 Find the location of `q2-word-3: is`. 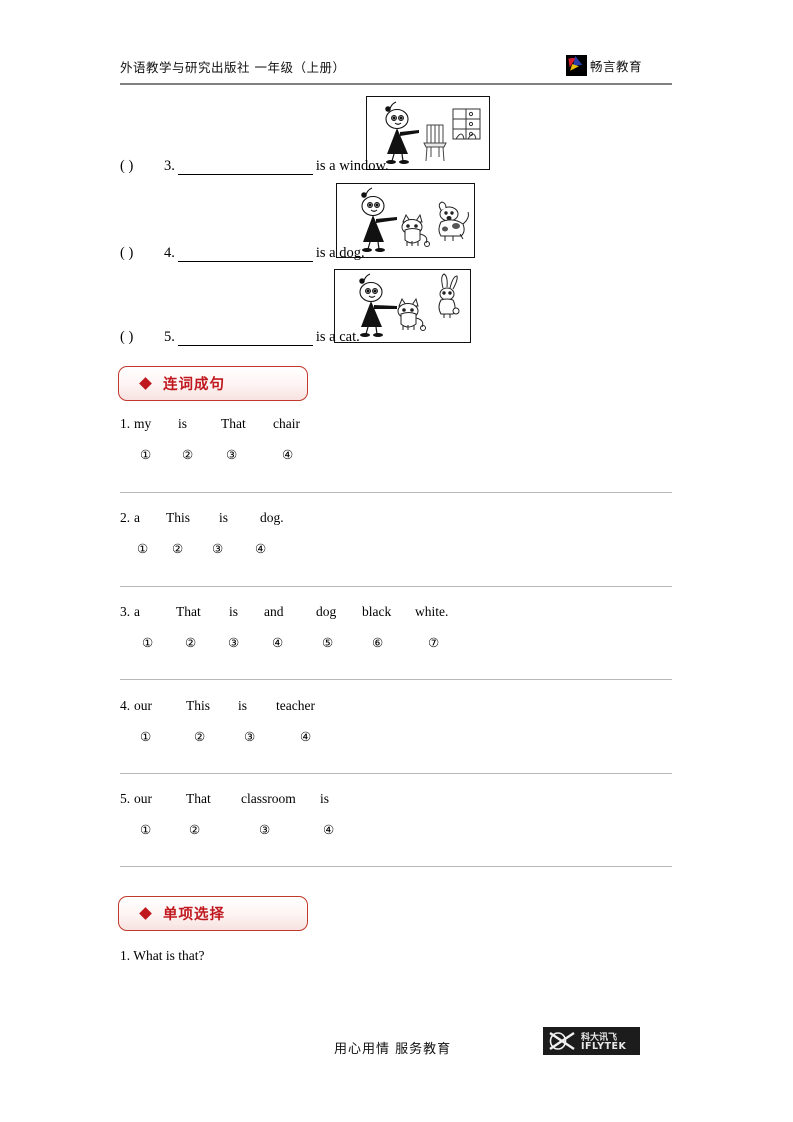

q2-word-3: is is located at coordinates (223, 518).